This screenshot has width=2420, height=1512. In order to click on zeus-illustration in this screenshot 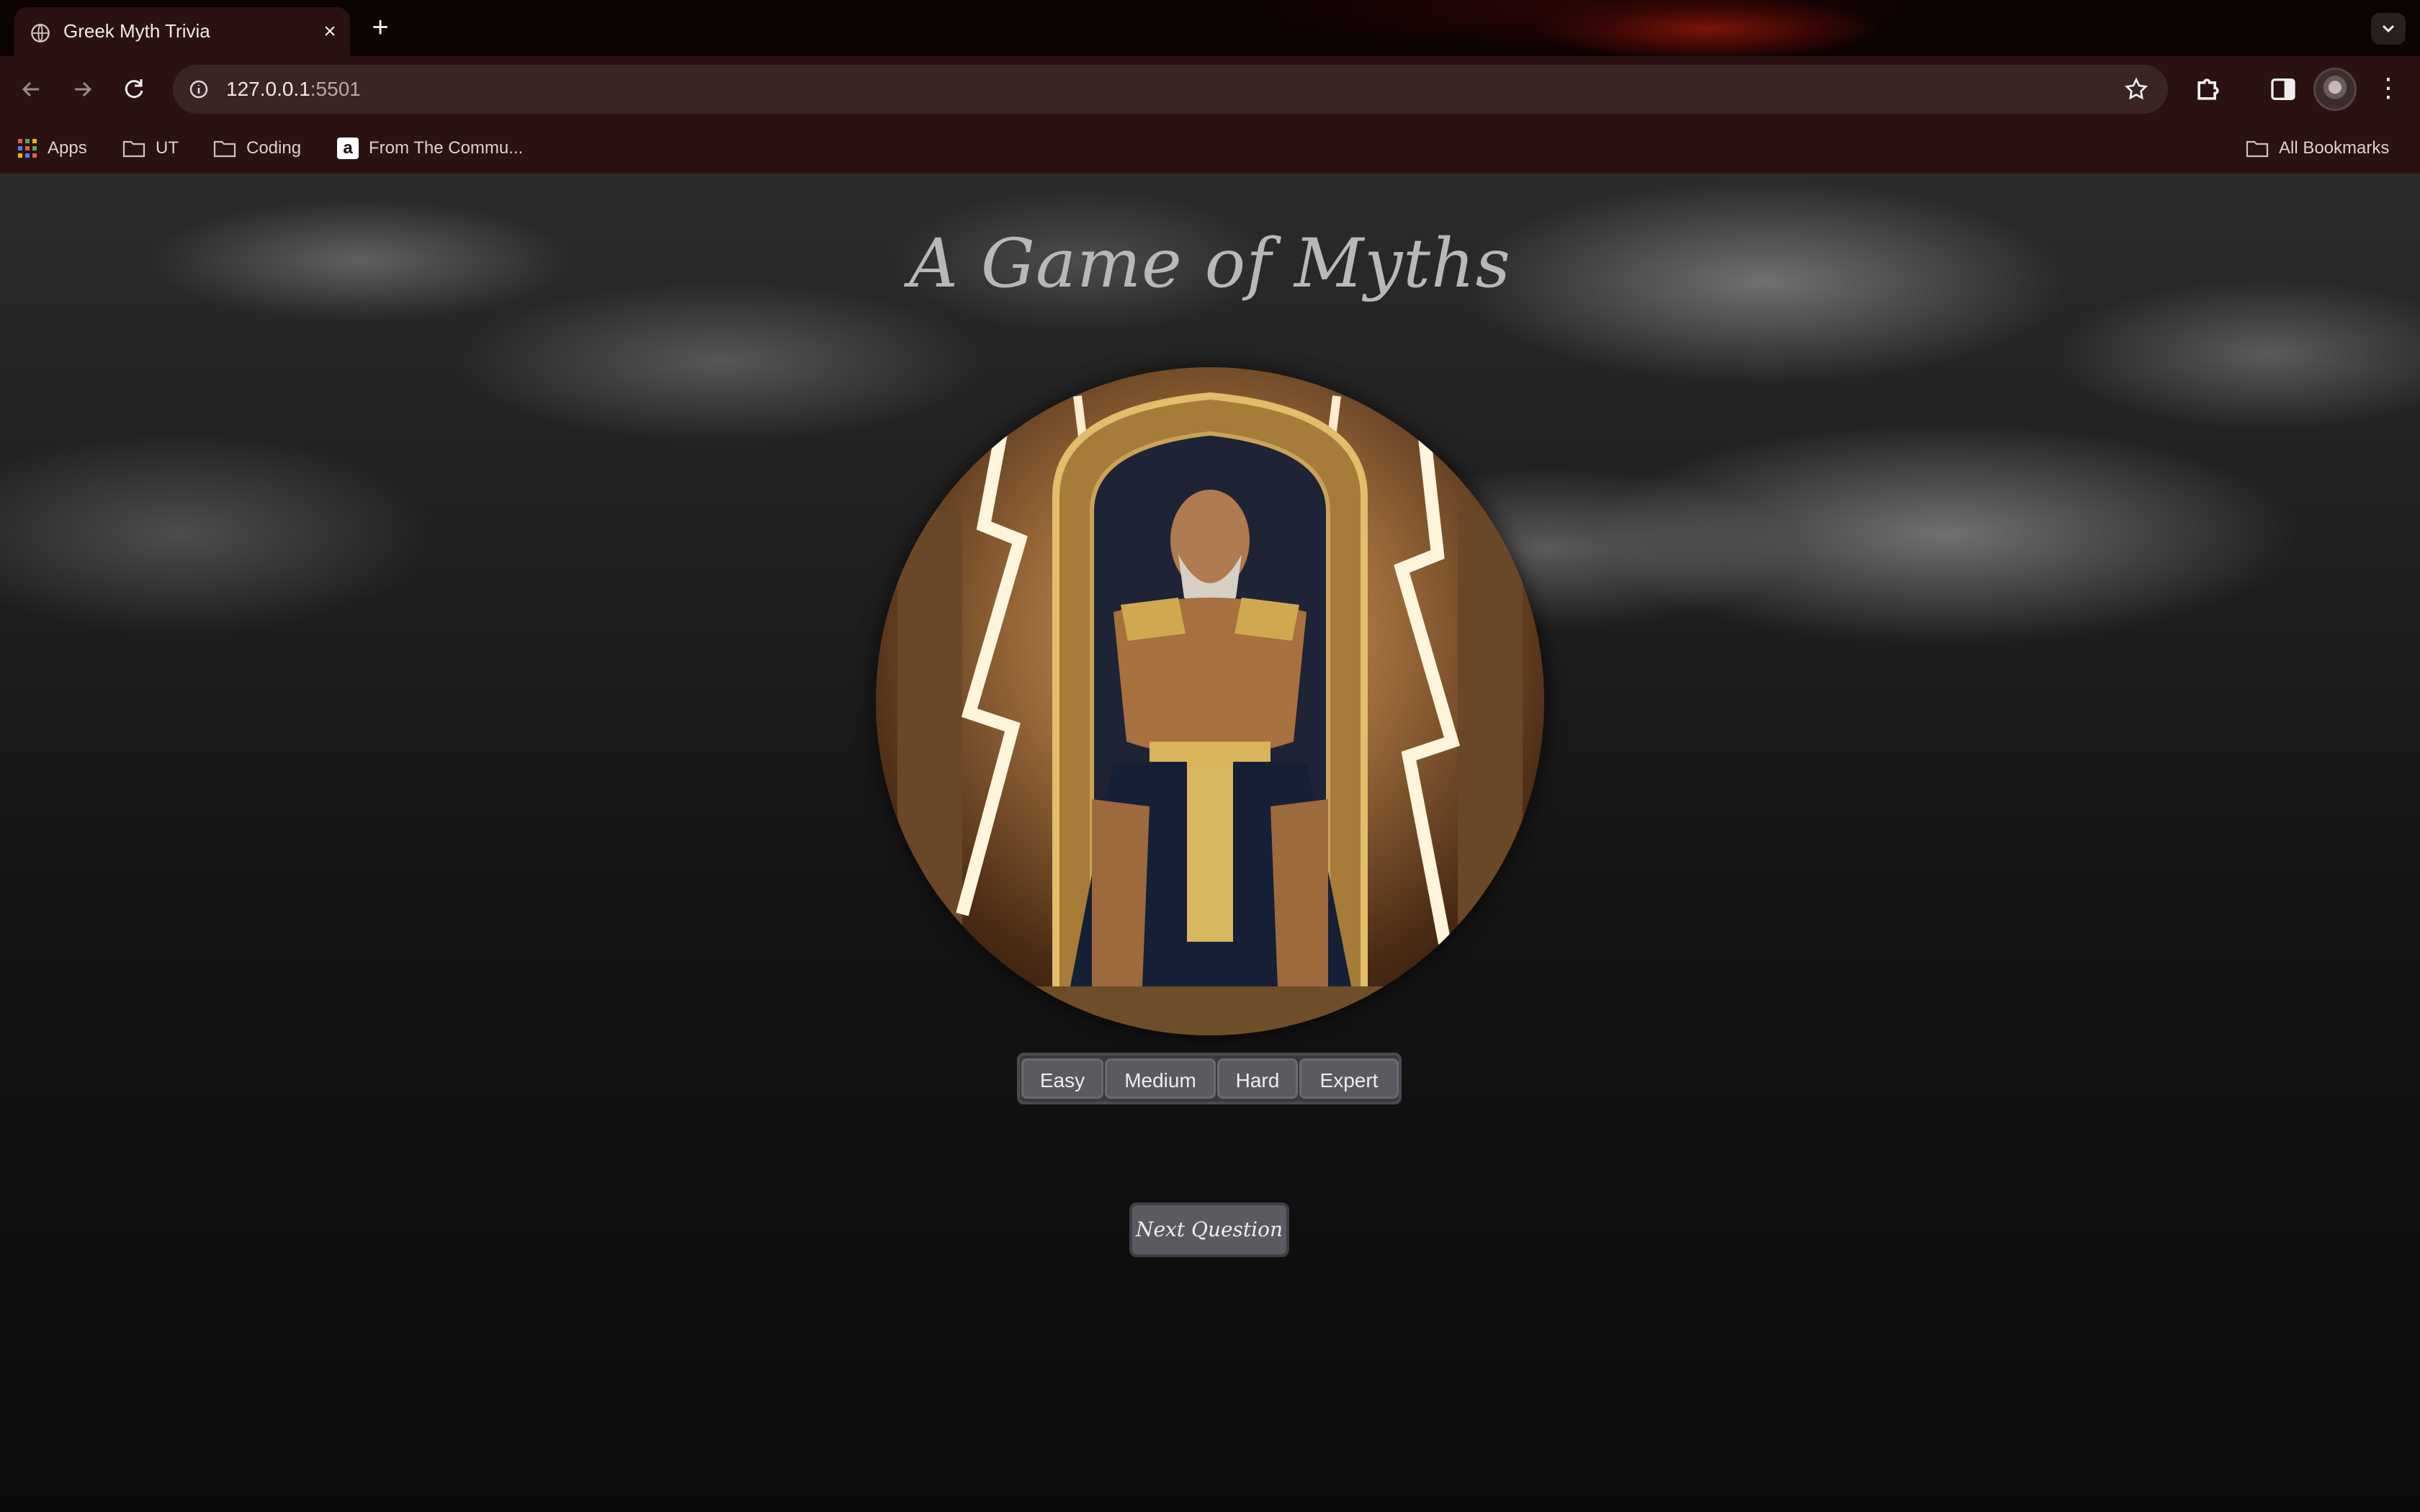, I will do `click(1210, 713)`.